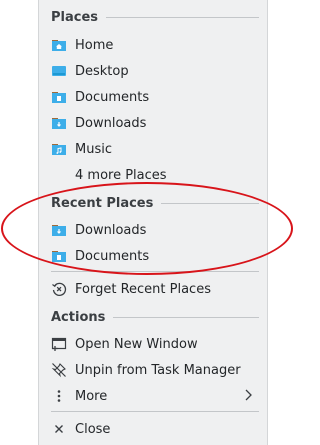 Image resolution: width=320 pixels, height=445 pixels. I want to click on folder-home-icon, so click(59, 45).